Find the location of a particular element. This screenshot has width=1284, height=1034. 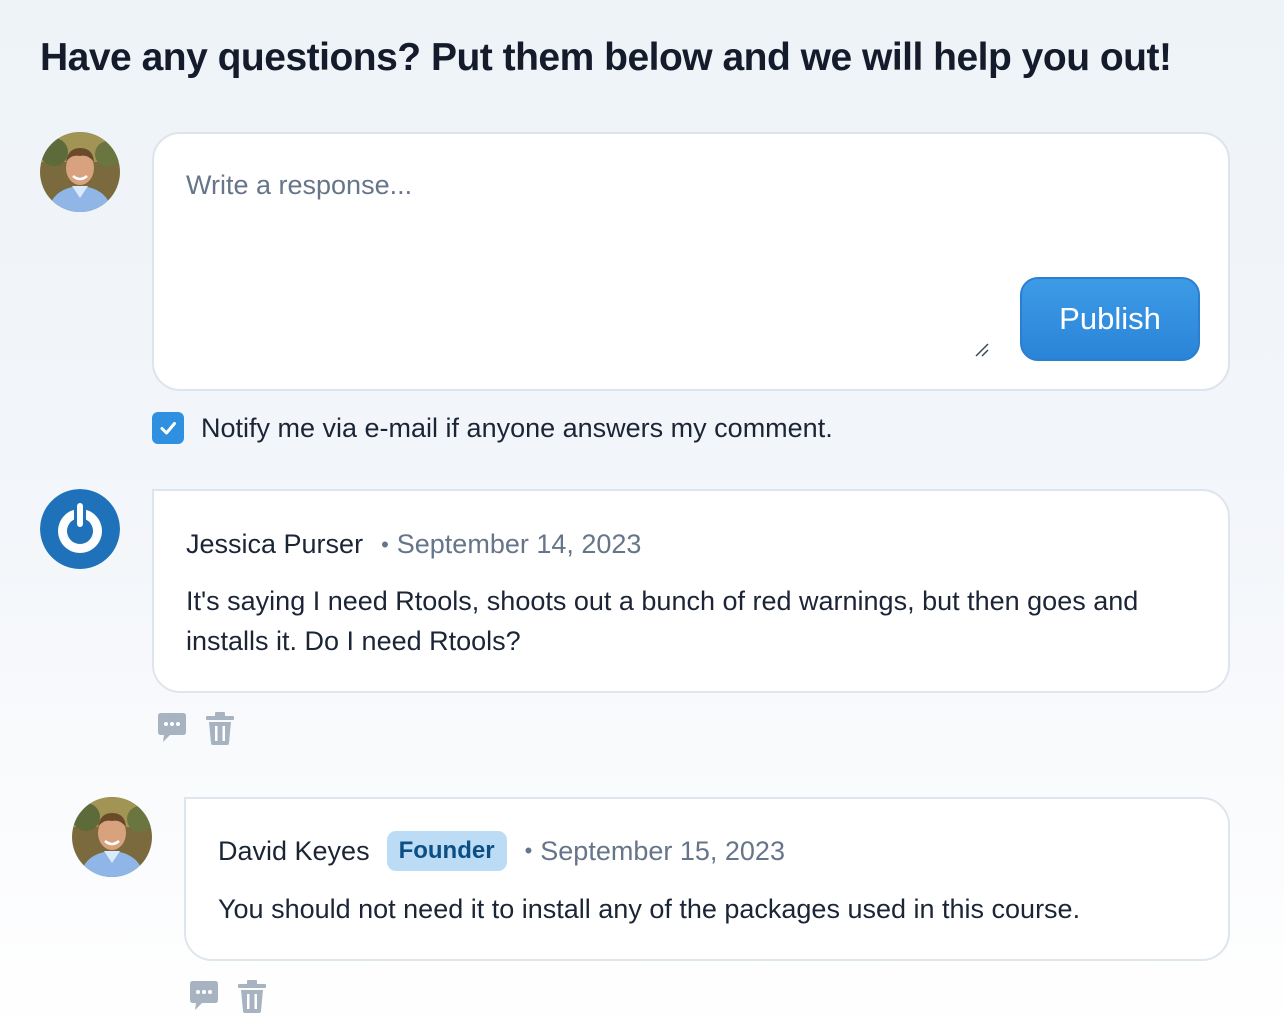

comment-header: Jessica Purser • September 14, 2023 is located at coordinates (413, 544).